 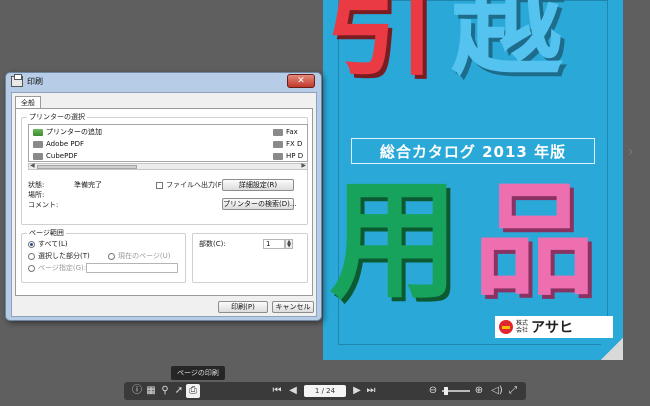 What do you see at coordinates (36, 195) in the screenshot?
I see `location-label: 場所:` at bounding box center [36, 195].